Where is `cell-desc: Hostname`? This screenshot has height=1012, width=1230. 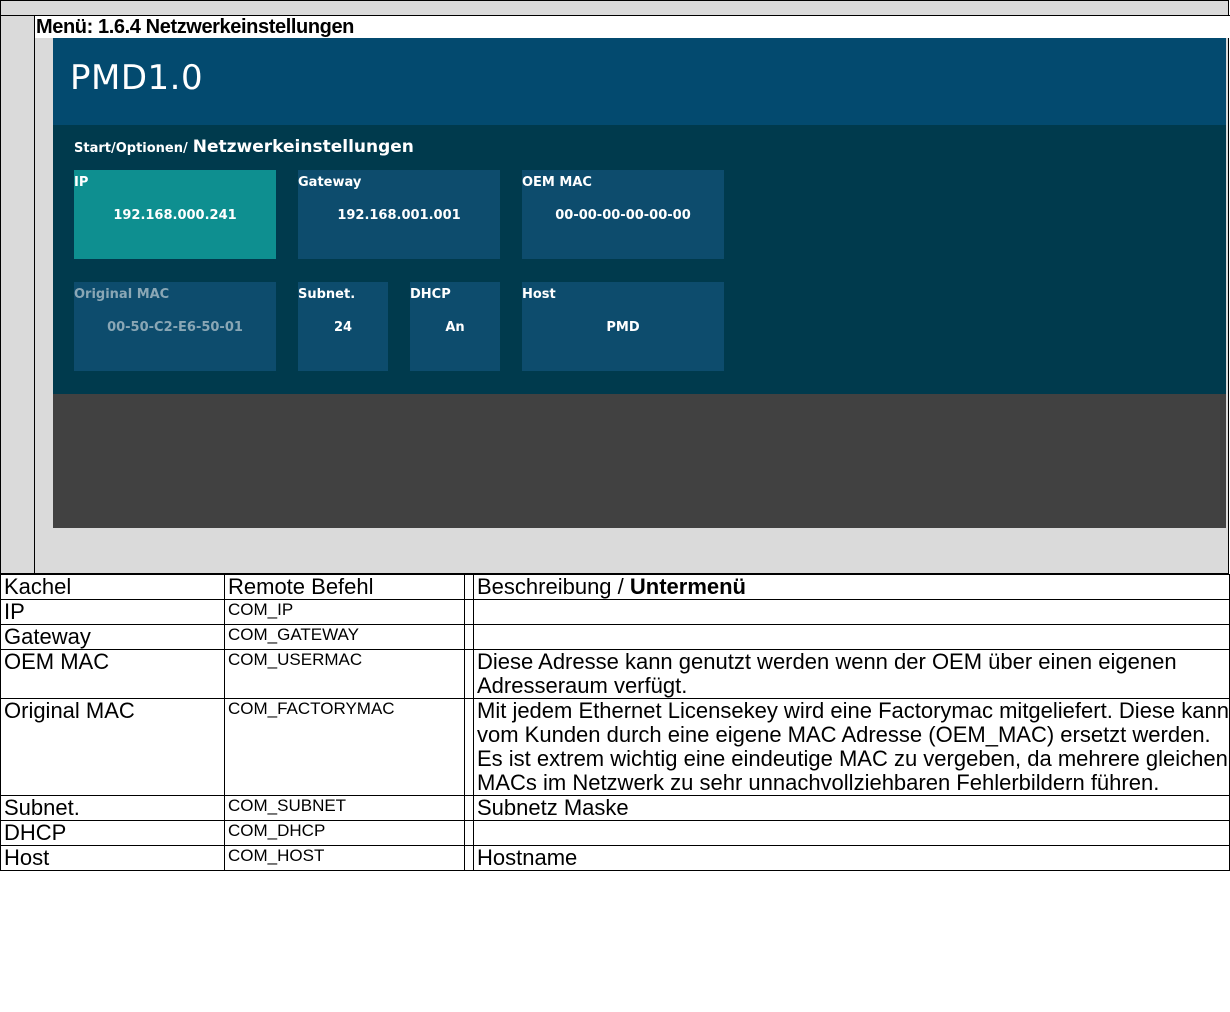
cell-desc: Hostname is located at coordinates (851, 858).